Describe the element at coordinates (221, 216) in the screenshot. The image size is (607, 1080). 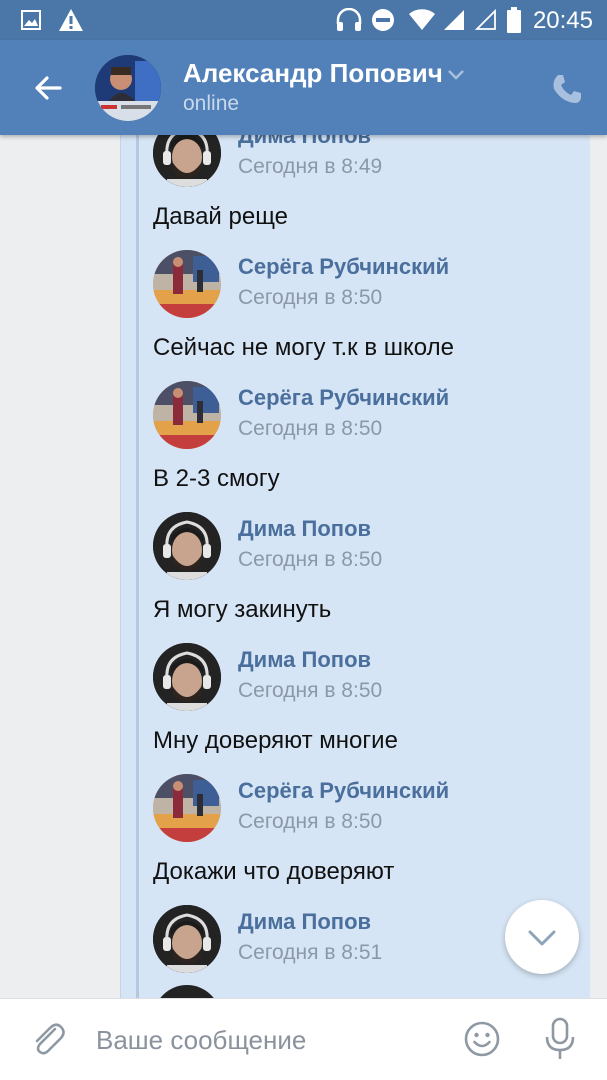
I see `message-text: Давай реще` at that location.